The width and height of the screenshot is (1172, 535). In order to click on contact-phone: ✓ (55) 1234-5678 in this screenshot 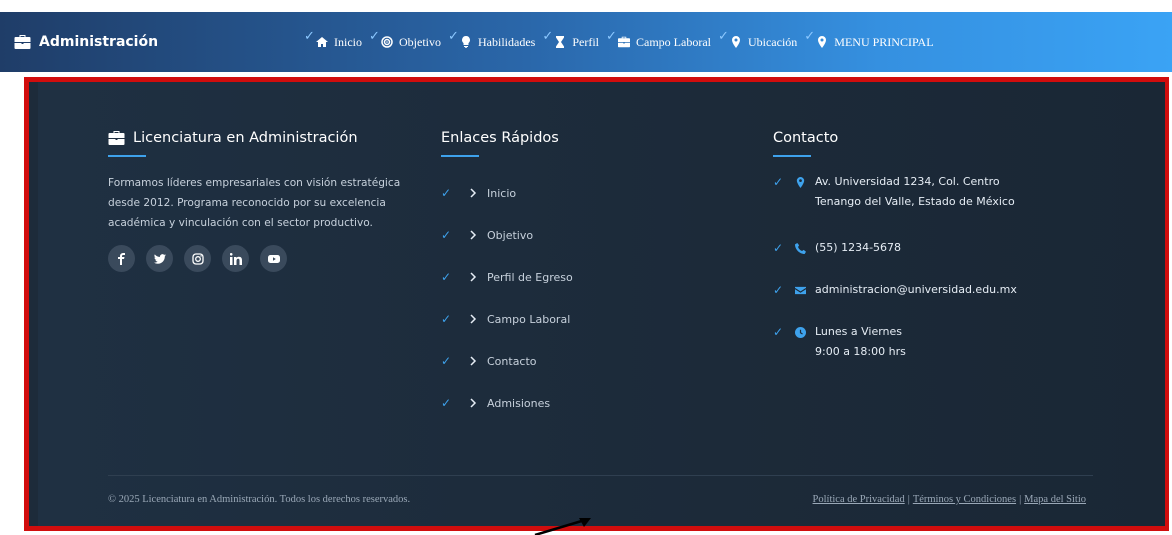, I will do `click(895, 248)`.